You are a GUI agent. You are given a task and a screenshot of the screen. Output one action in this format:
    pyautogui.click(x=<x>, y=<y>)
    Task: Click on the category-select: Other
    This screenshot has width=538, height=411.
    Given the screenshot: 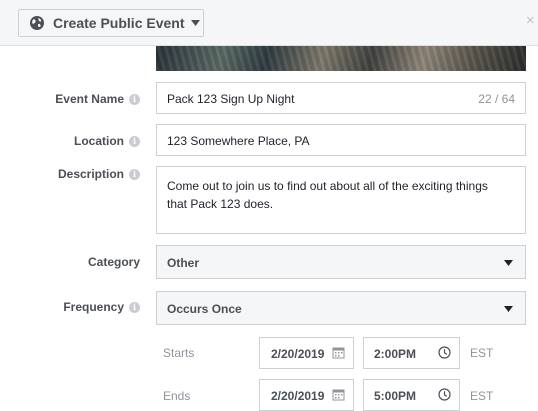 What is the action you would take?
    pyautogui.click(x=341, y=262)
    